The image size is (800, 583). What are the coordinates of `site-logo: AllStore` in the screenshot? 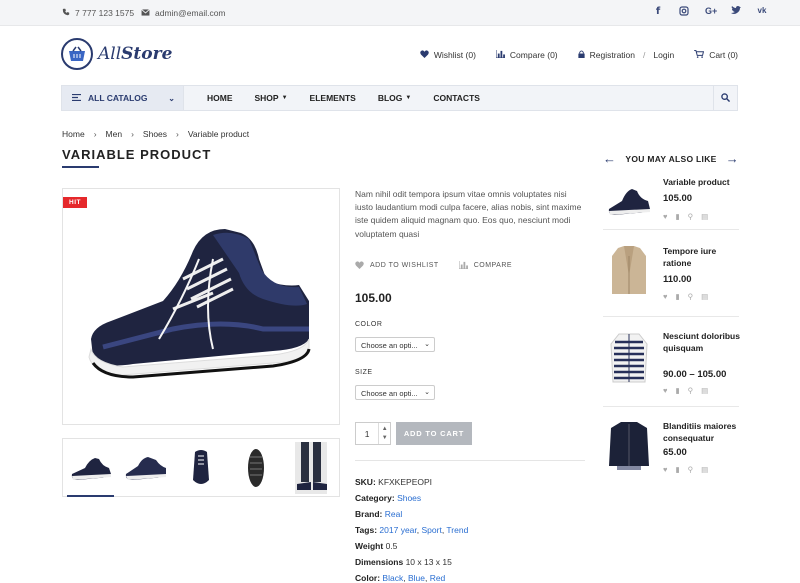 It's located at (116, 54).